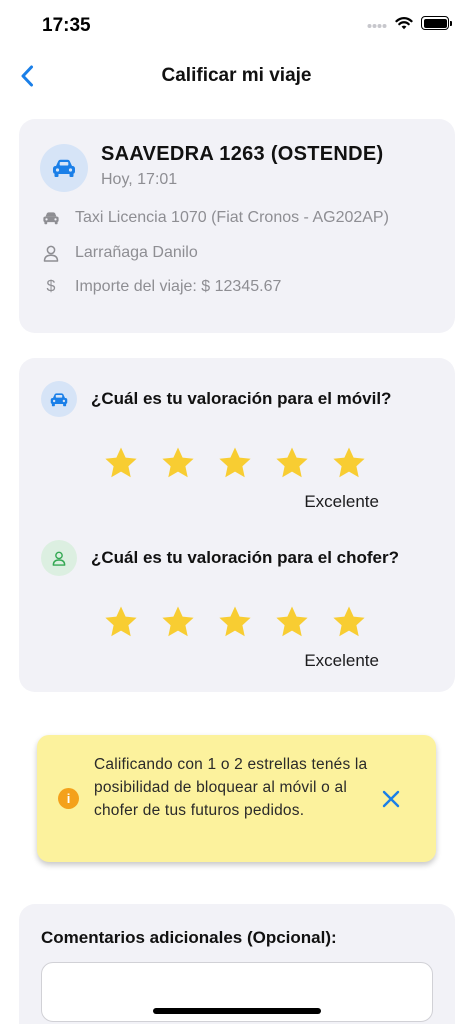 Image resolution: width=473 pixels, height=1024 pixels. Describe the element at coordinates (136, 252) in the screenshot. I see `driver-text: Larrañaga Danilo` at that location.